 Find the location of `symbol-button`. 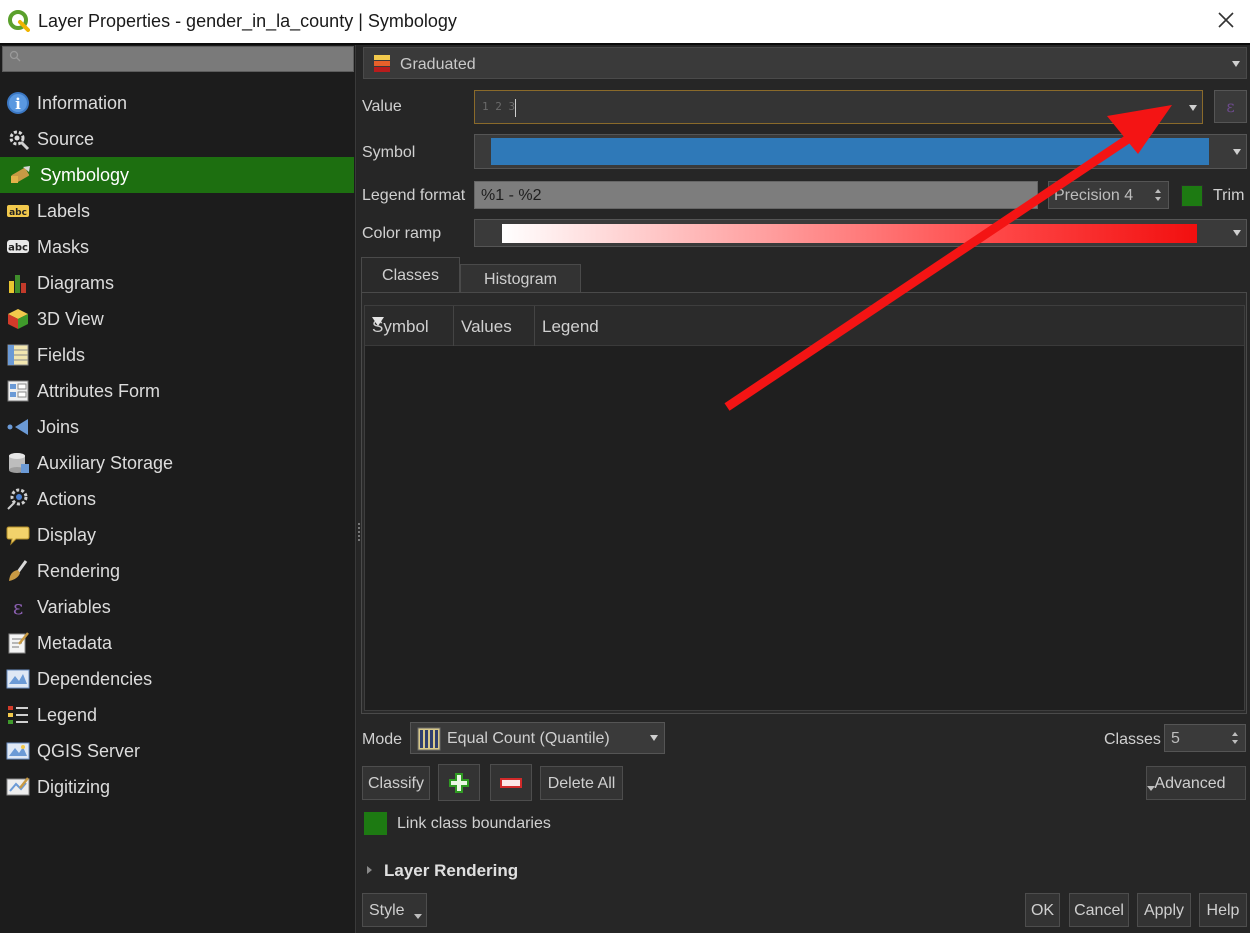

symbol-button is located at coordinates (860, 151).